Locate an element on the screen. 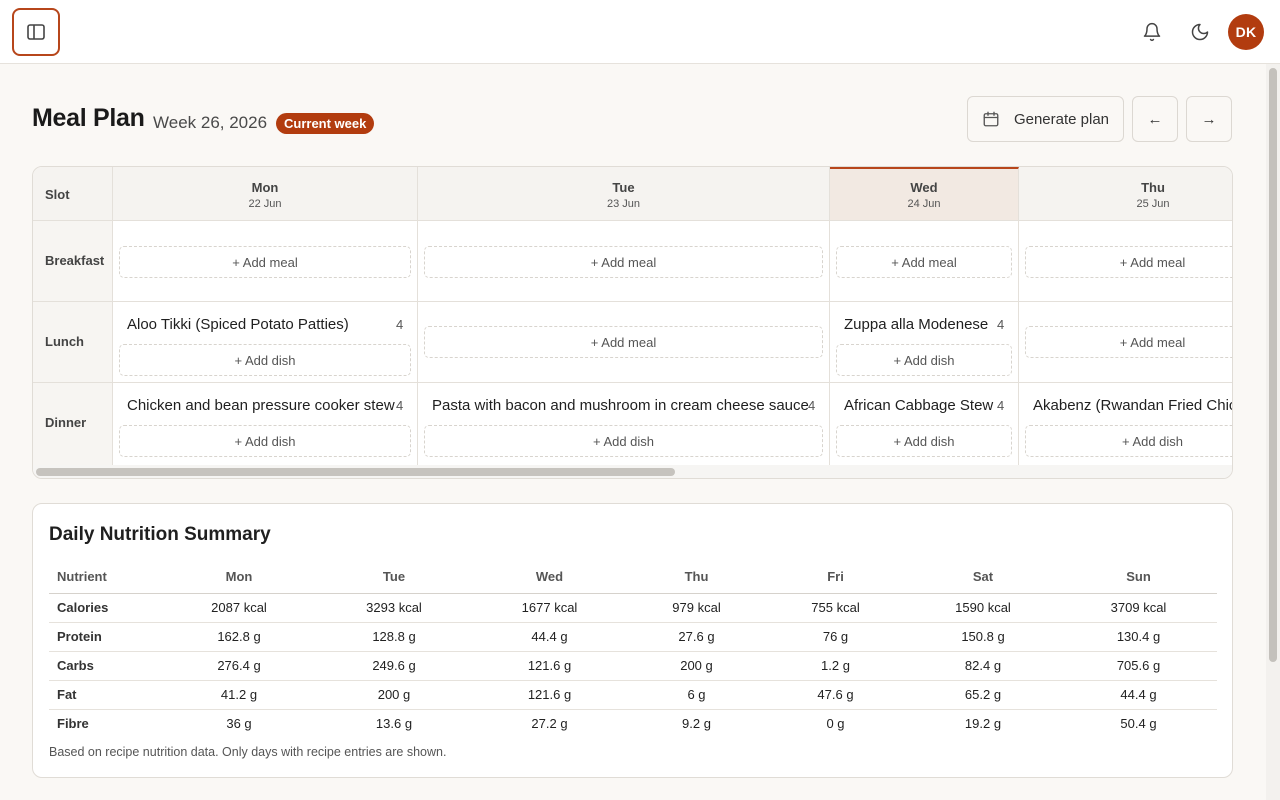  table-cell: 128.8 g is located at coordinates (394, 637).